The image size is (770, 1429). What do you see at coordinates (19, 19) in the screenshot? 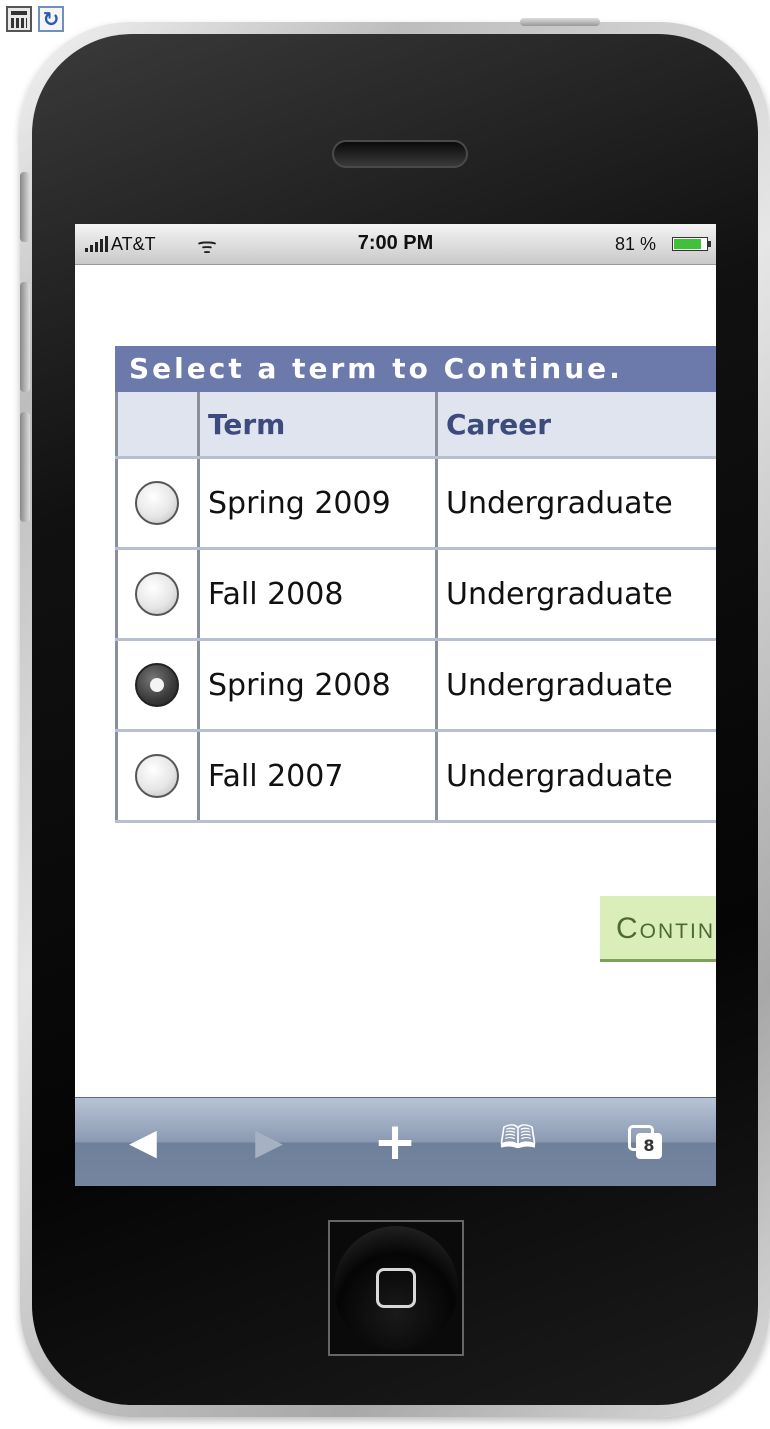
I see `calculator-icon` at bounding box center [19, 19].